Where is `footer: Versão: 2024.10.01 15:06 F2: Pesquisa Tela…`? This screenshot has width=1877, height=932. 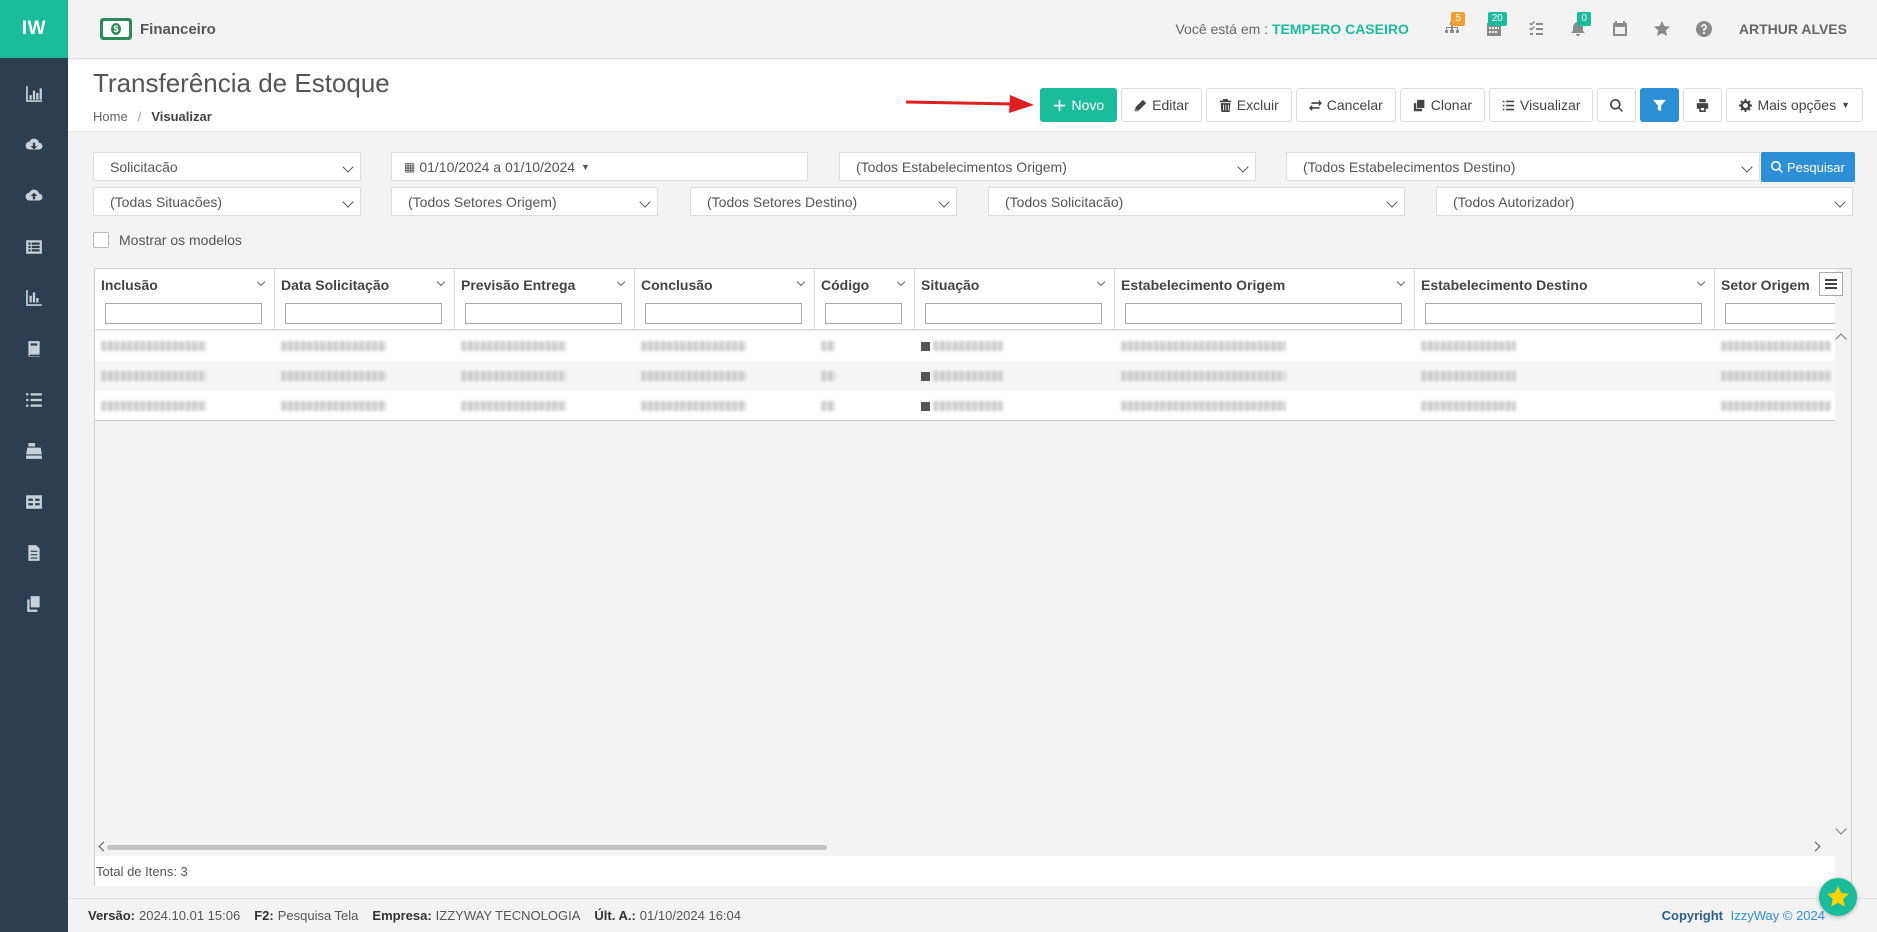 footer: Versão: 2024.10.01 15:06 F2: Pesquisa Tela… is located at coordinates (972, 915).